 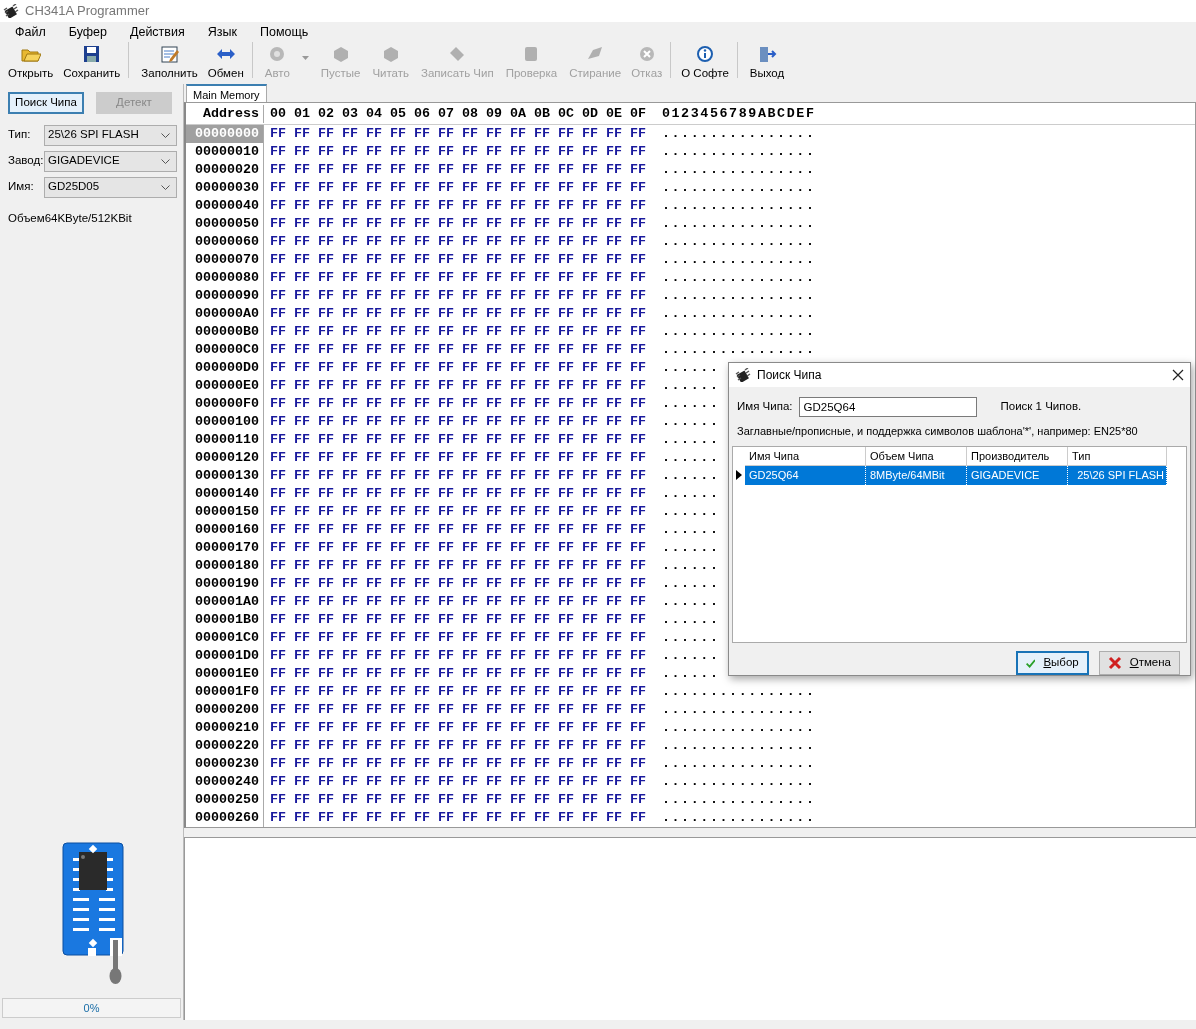 I want to click on address-cell: 00000030, so click(x=225, y=188).